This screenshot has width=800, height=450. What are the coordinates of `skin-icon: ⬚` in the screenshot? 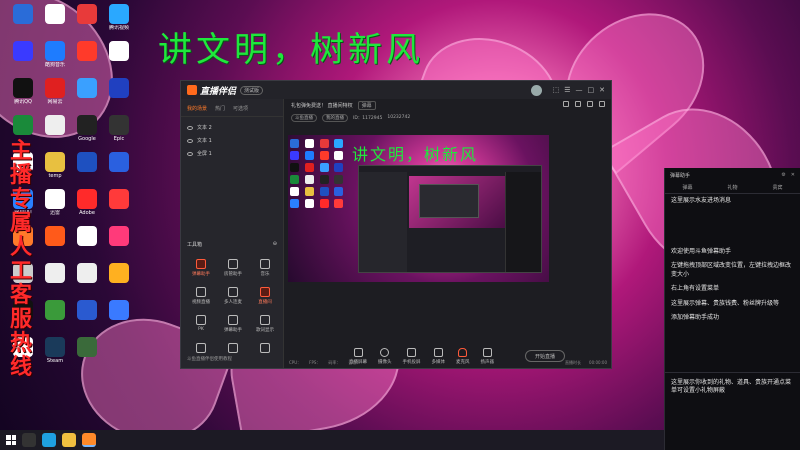 It's located at (556, 90).